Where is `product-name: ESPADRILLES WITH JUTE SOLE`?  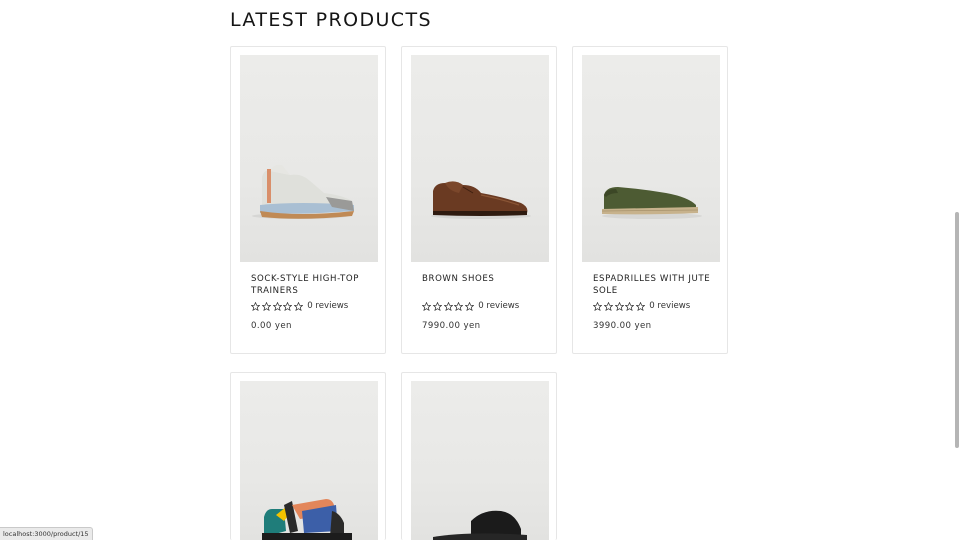
product-name: ESPADRILLES WITH JUTE SOLE is located at coordinates (653, 285).